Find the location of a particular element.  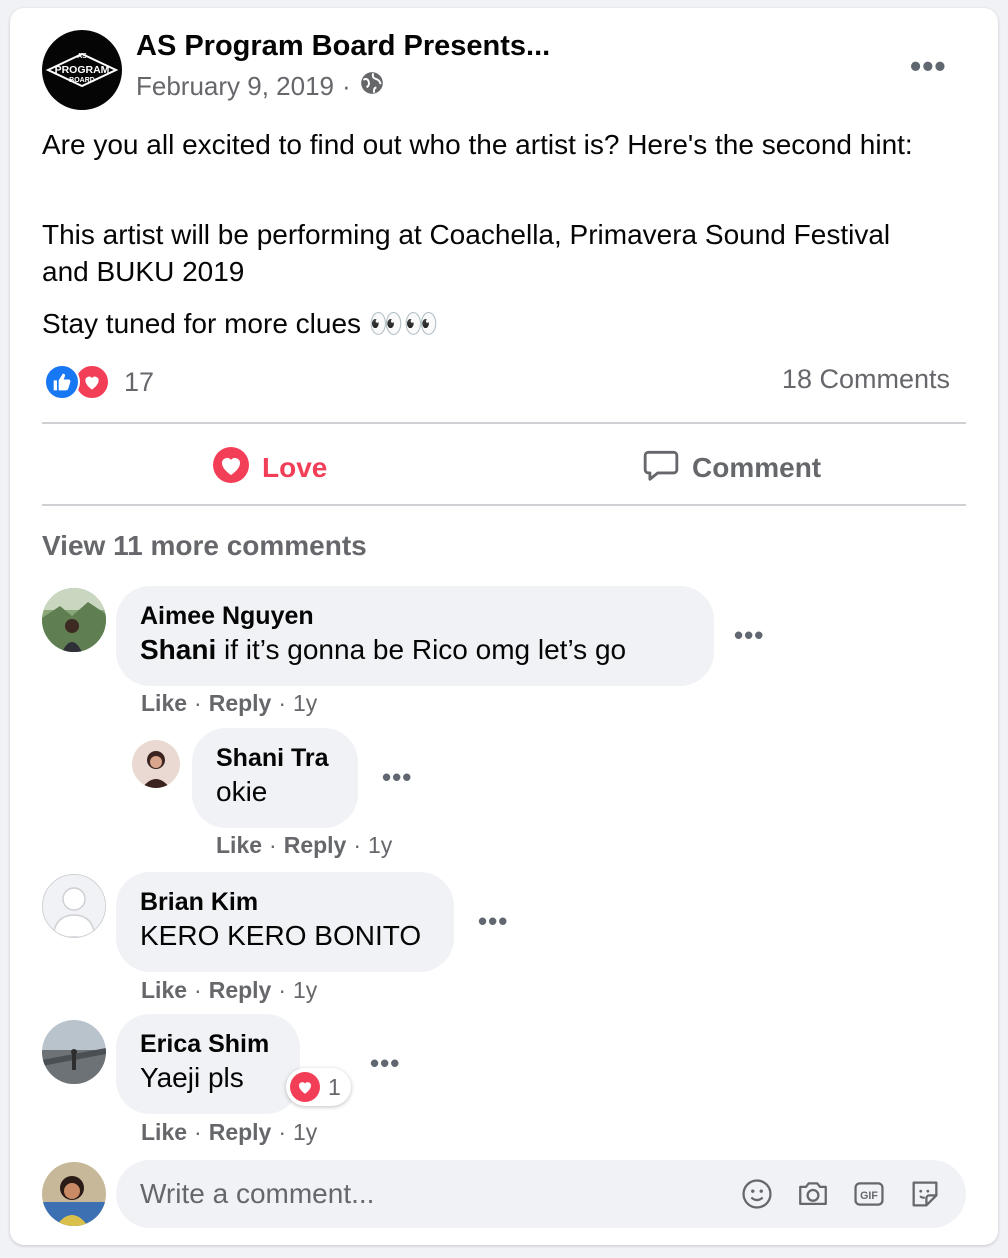

comment-text: KERO KERO BONITO is located at coordinates (281, 935).